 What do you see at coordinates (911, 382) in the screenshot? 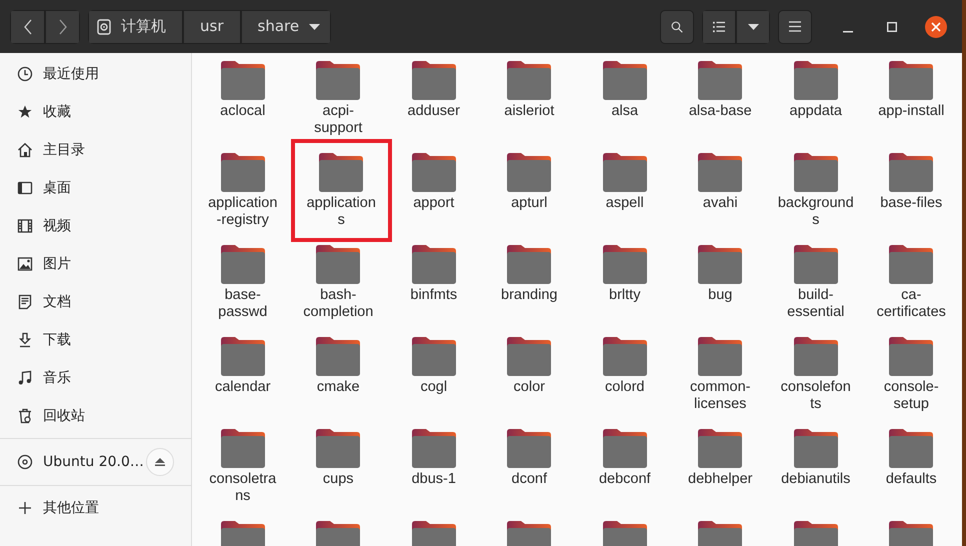
I see `folder-item: console- setup` at bounding box center [911, 382].